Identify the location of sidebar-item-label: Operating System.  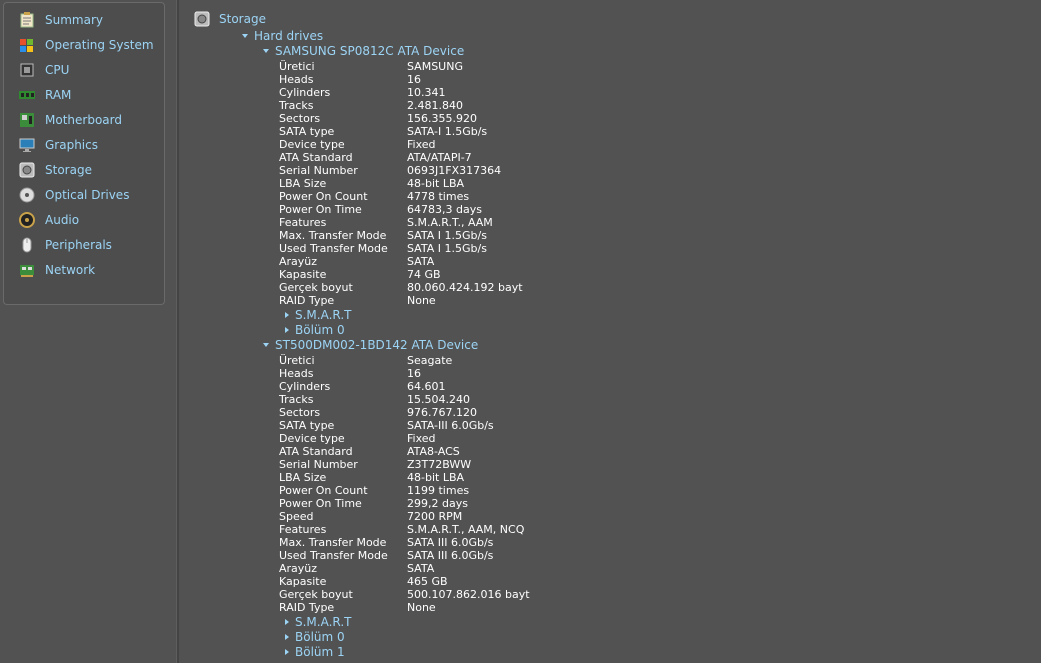
(99, 45).